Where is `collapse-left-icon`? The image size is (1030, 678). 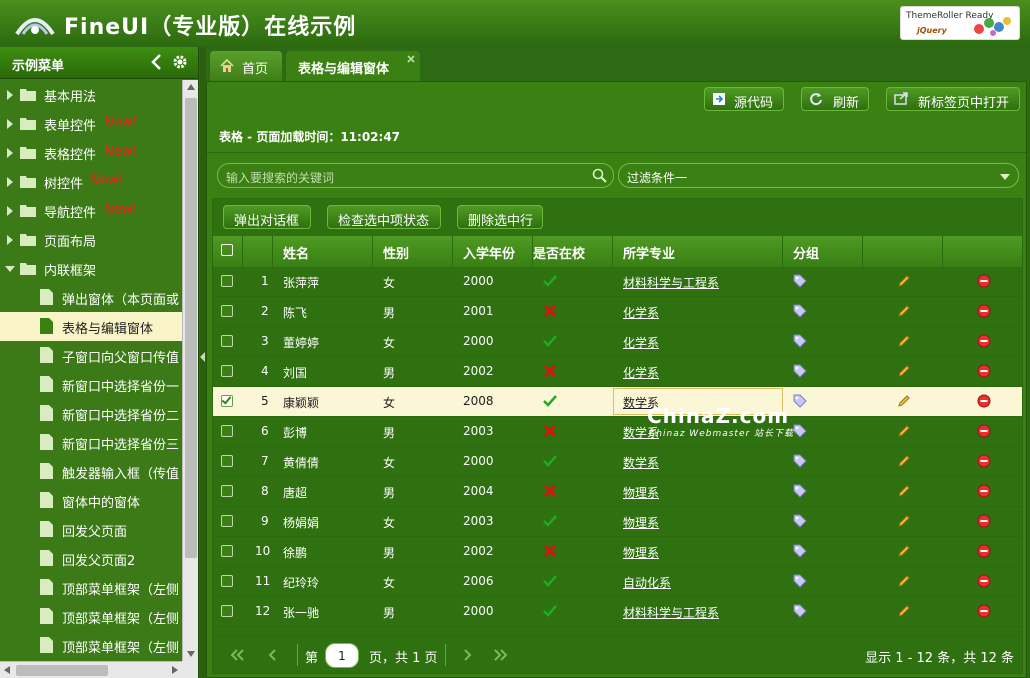
collapse-left-icon is located at coordinates (157, 62).